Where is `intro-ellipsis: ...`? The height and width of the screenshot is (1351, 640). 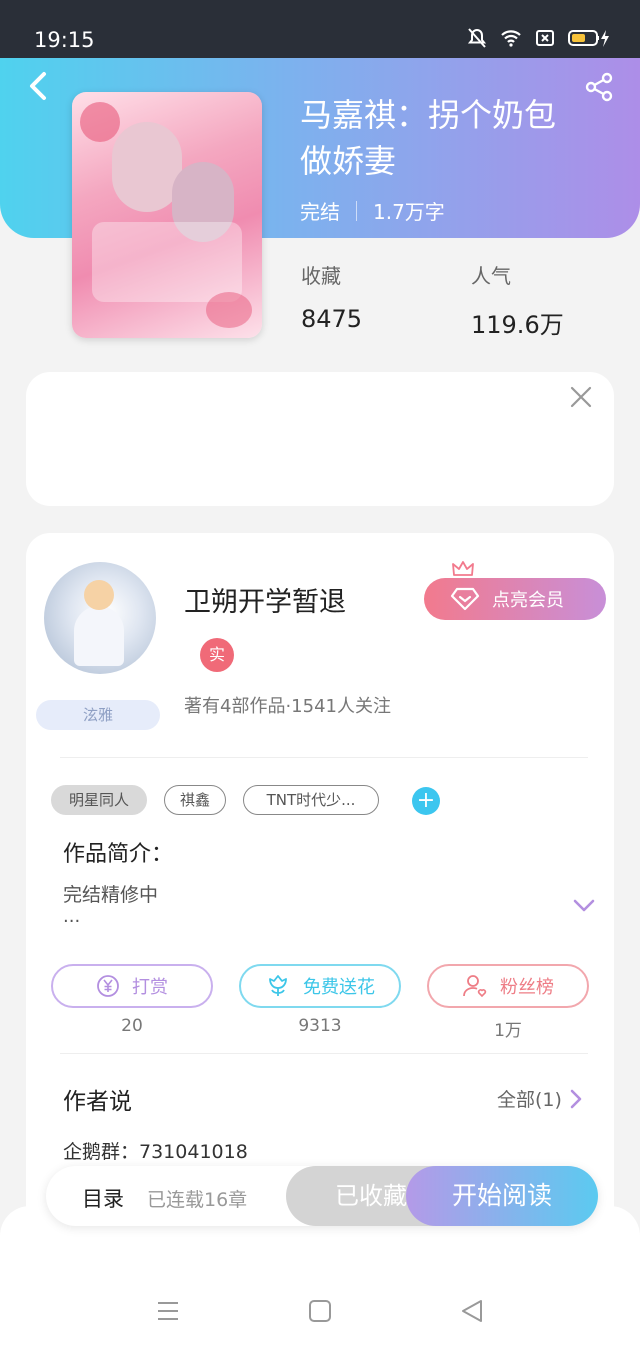 intro-ellipsis: ... is located at coordinates (72, 916).